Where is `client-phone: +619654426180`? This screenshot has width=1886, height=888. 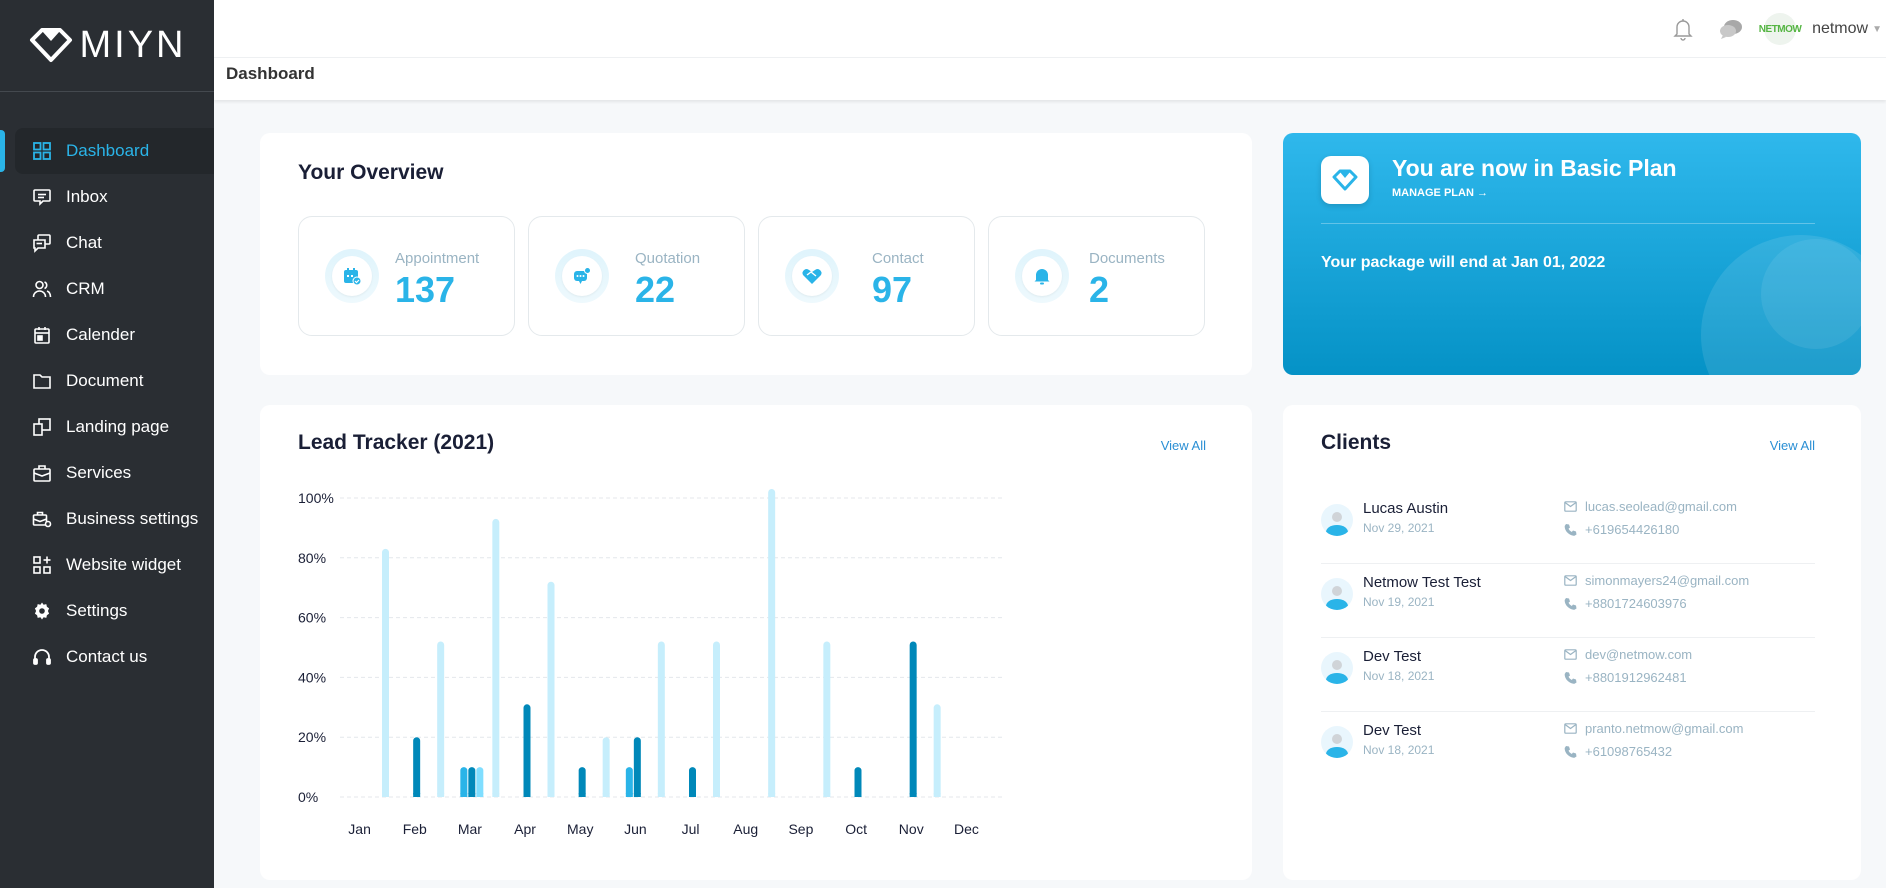 client-phone: +619654426180 is located at coordinates (1621, 529).